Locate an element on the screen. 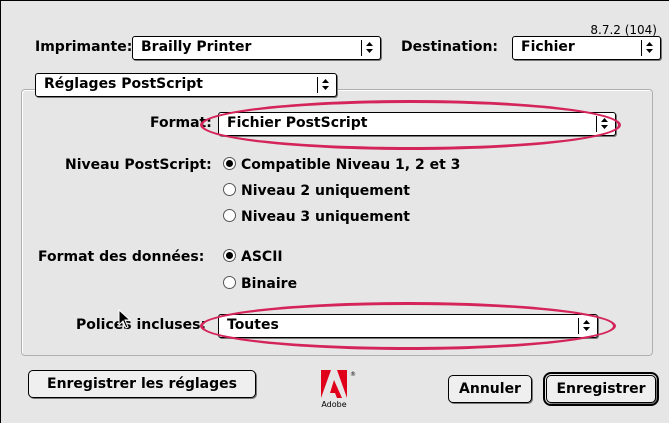 Image resolution: width=669 pixels, height=423 pixels. format-value: Fichier PostScript is located at coordinates (297, 123).